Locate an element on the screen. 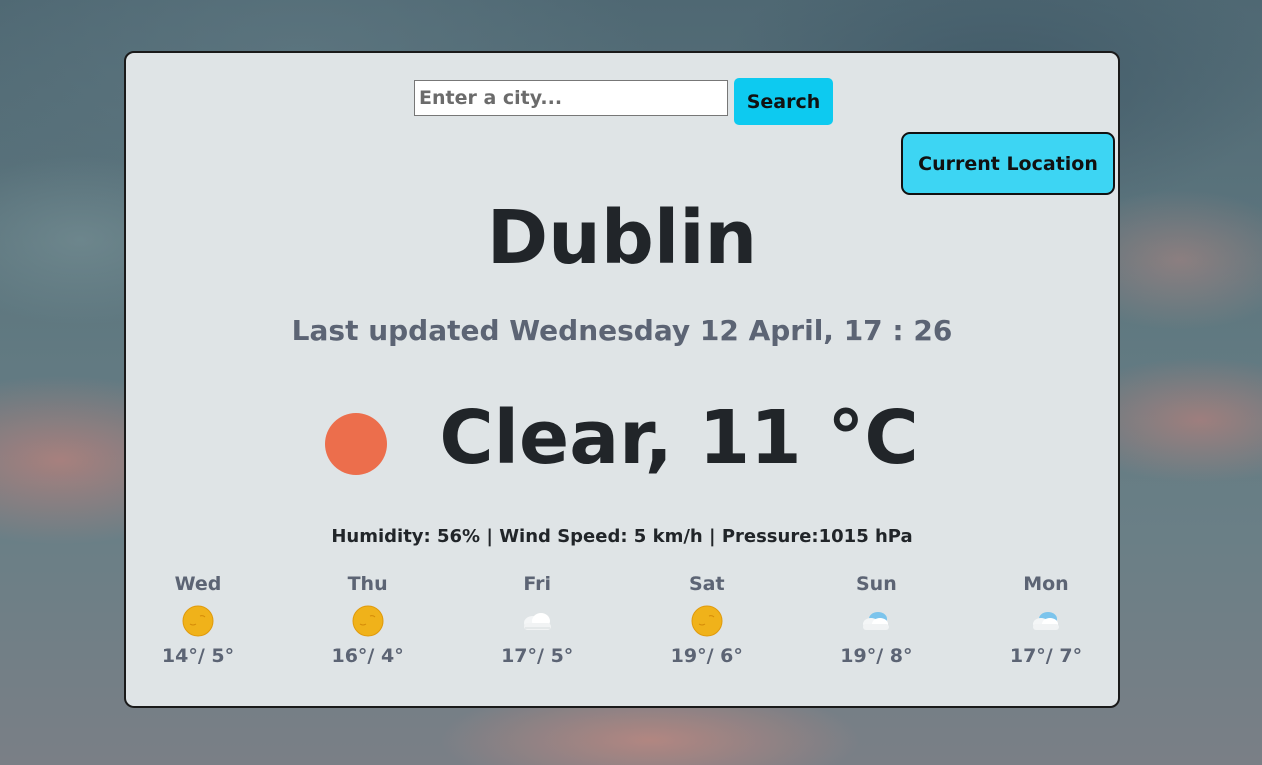  city-name: Dublin is located at coordinates (622, 238).